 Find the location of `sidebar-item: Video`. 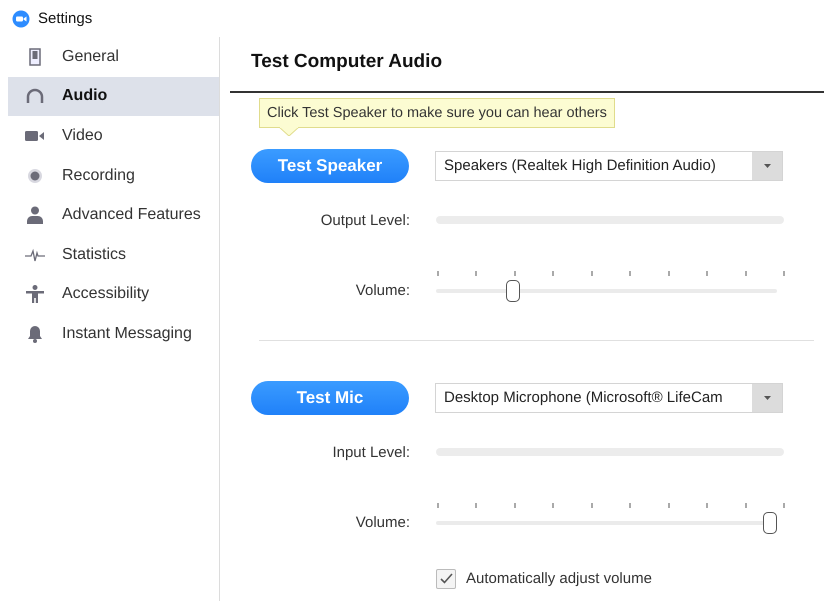

sidebar-item: Video is located at coordinates (113, 136).